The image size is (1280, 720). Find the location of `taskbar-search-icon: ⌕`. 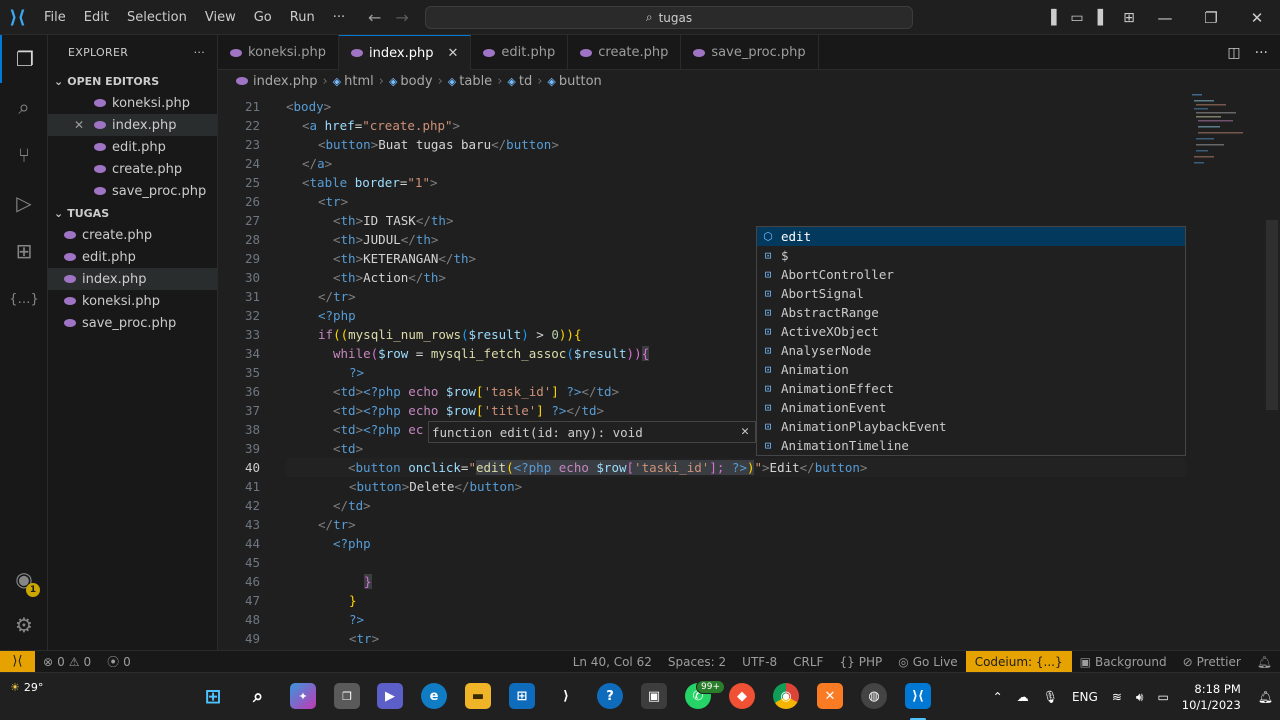

taskbar-search-icon: ⌕ is located at coordinates (258, 696).